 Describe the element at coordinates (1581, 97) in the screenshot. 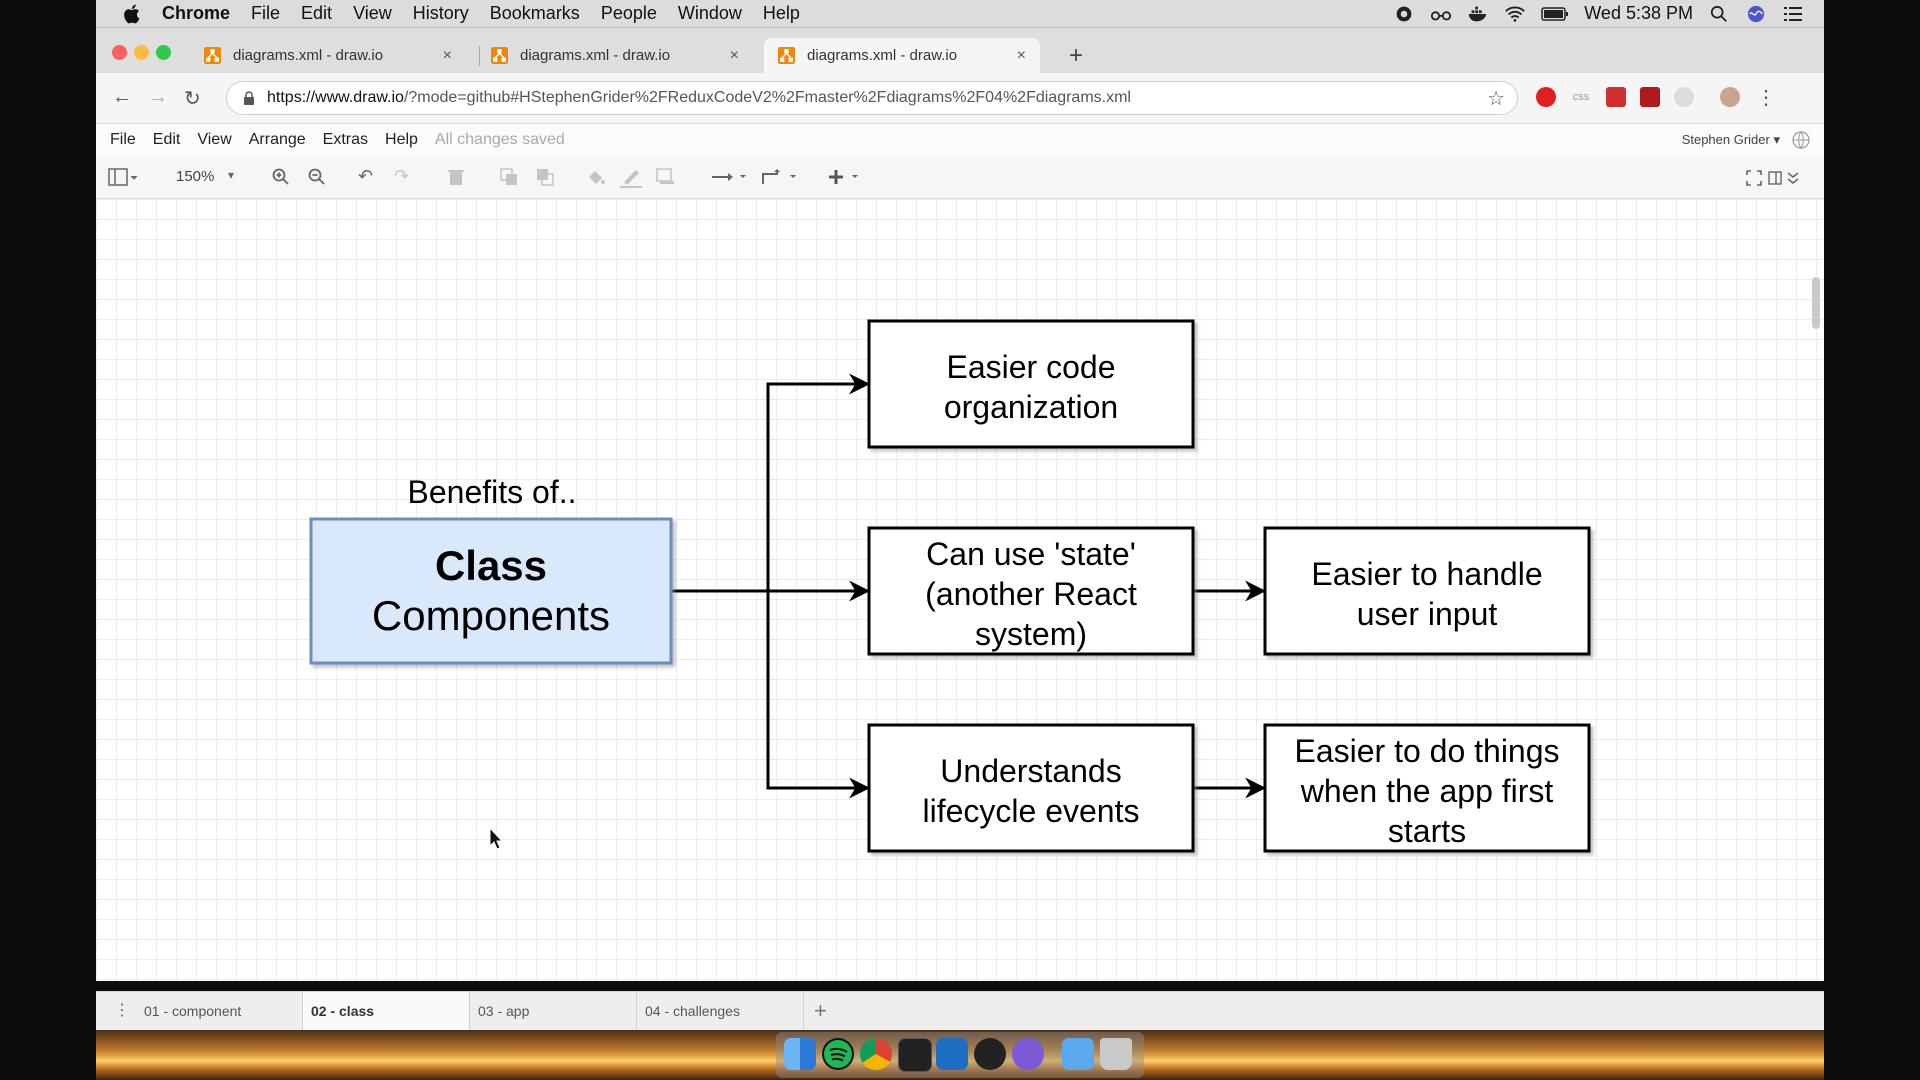

I see `extension-css-icon: css` at that location.